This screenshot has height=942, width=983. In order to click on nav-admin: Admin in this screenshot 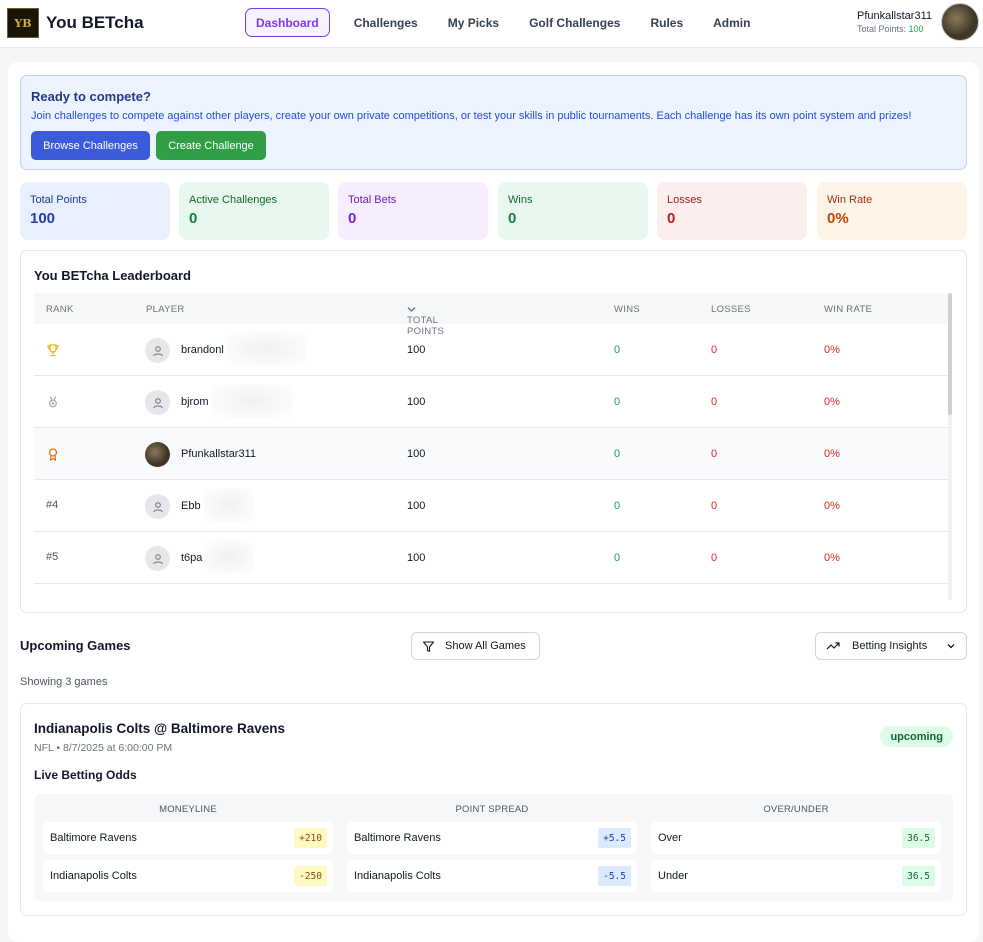, I will do `click(731, 22)`.